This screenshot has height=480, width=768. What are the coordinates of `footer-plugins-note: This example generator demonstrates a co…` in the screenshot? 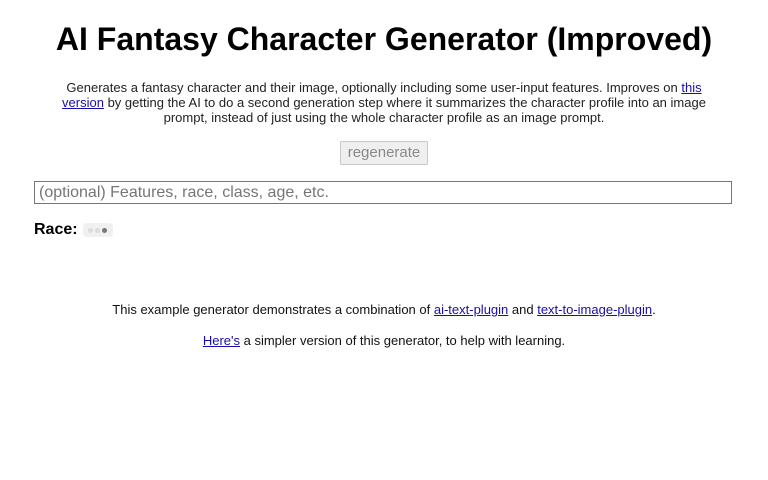 It's located at (384, 310).